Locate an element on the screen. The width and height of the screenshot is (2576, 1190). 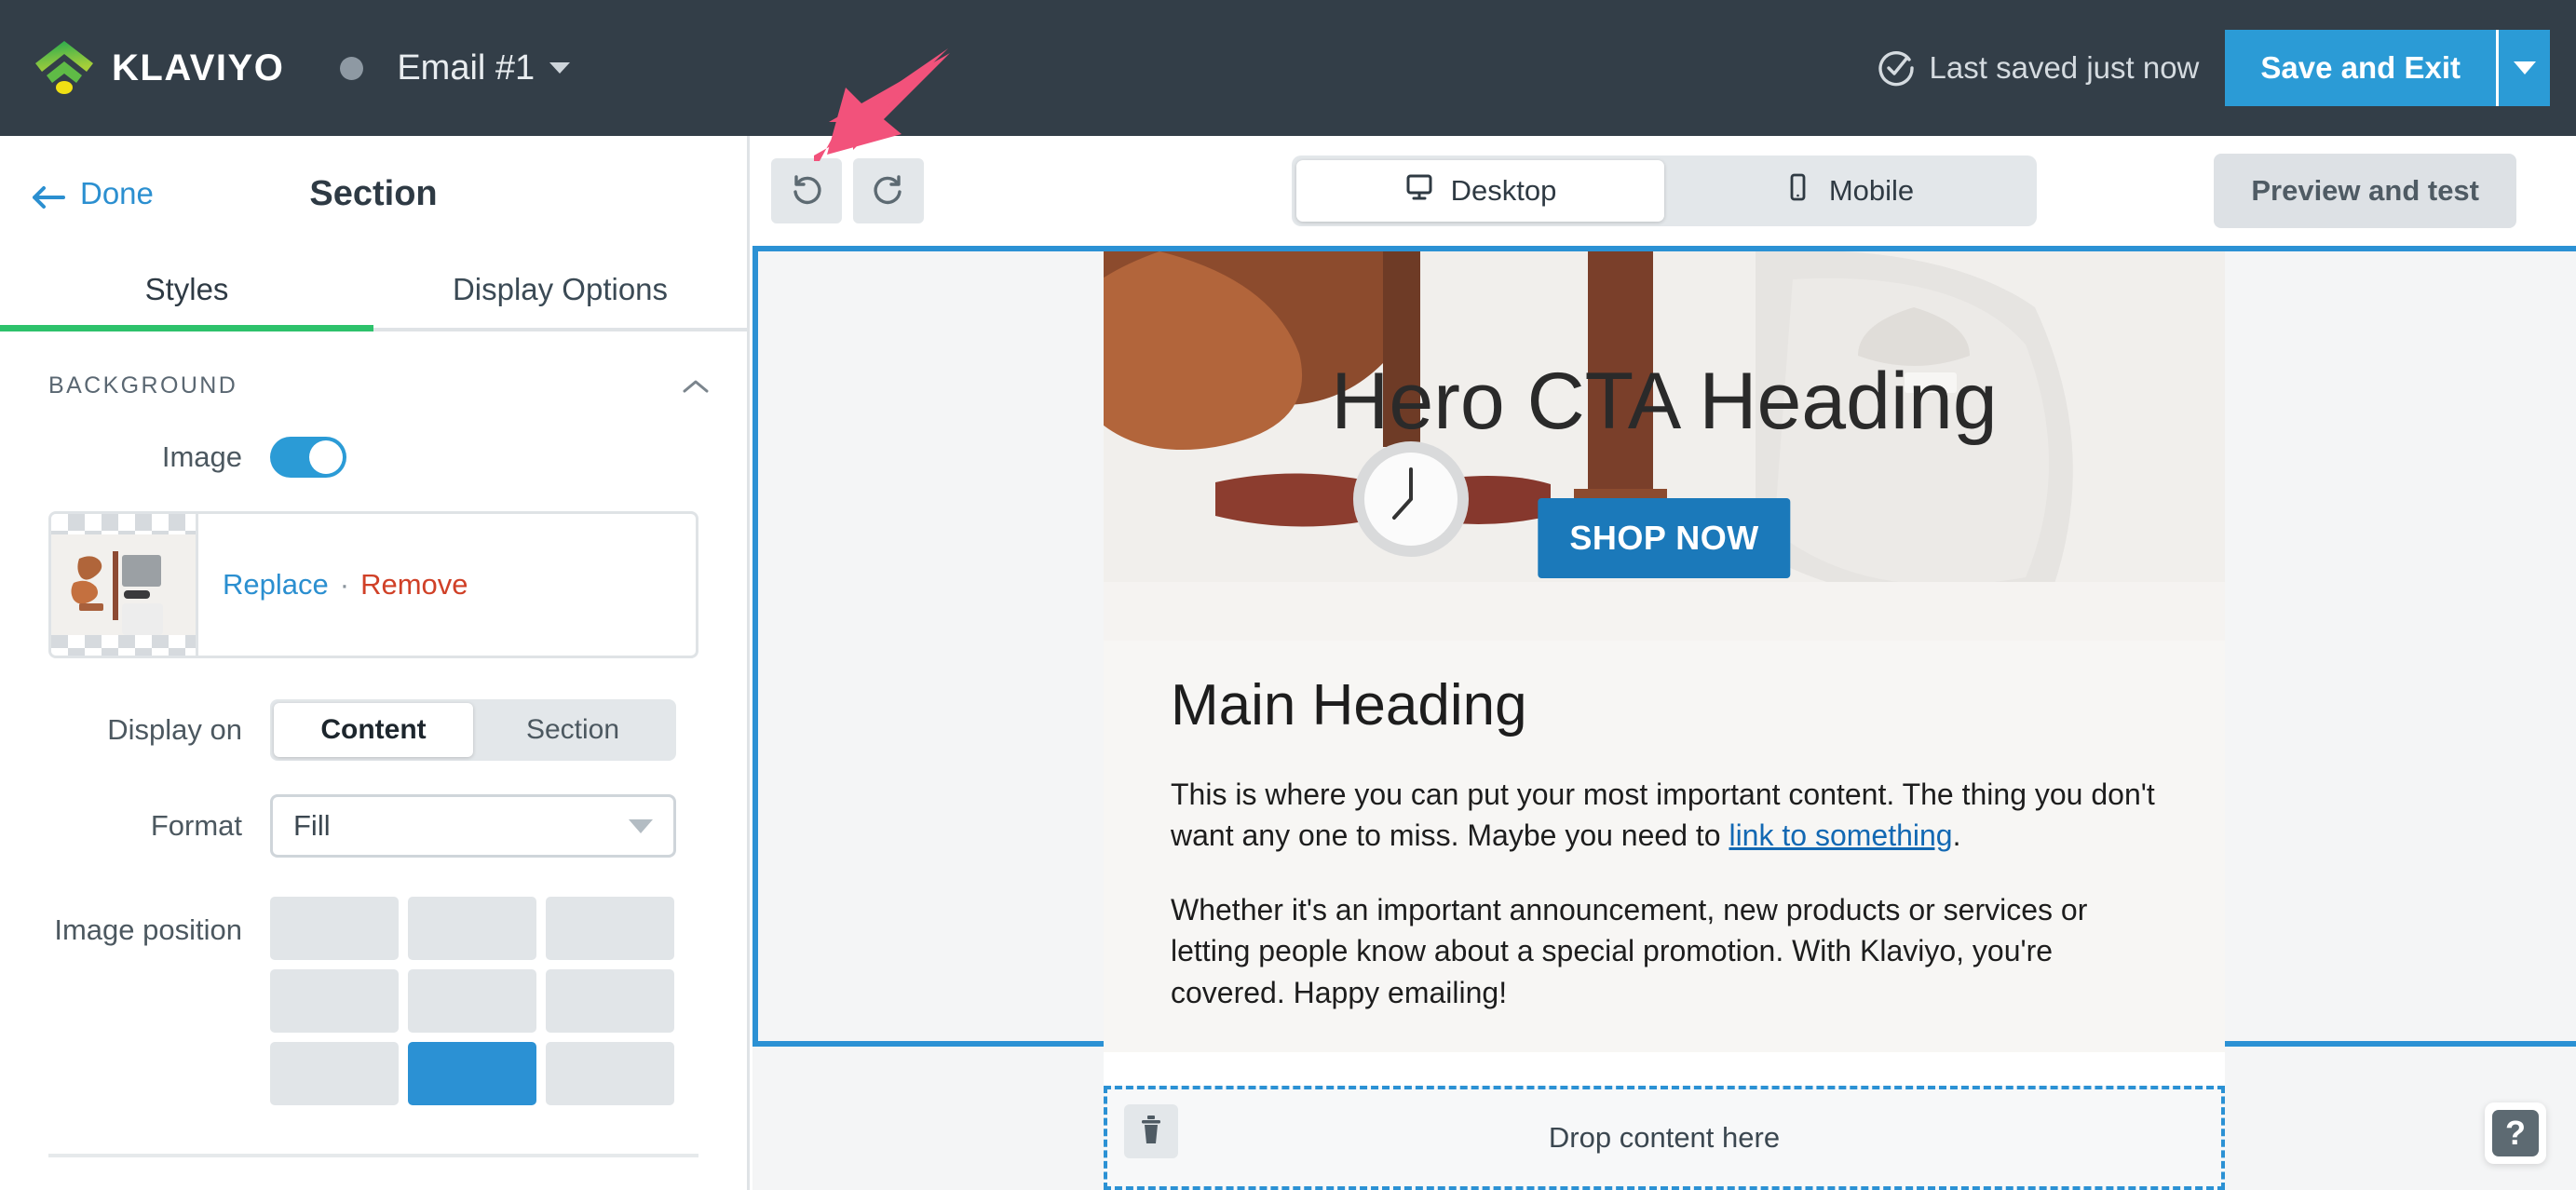
image-position-cell-top-center is located at coordinates (472, 928).